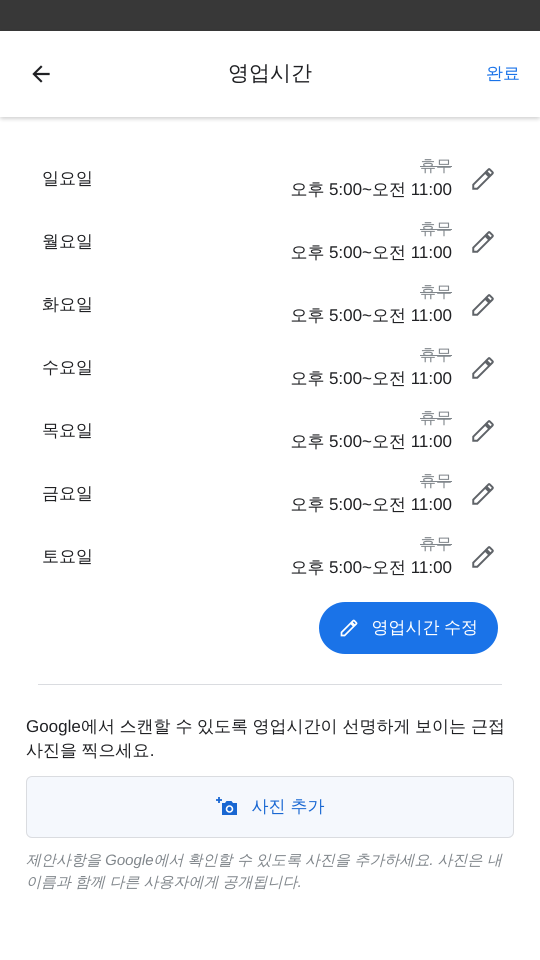 The width and height of the screenshot is (540, 960). What do you see at coordinates (270, 807) in the screenshot?
I see `add-photo-button: 사진 추가` at bounding box center [270, 807].